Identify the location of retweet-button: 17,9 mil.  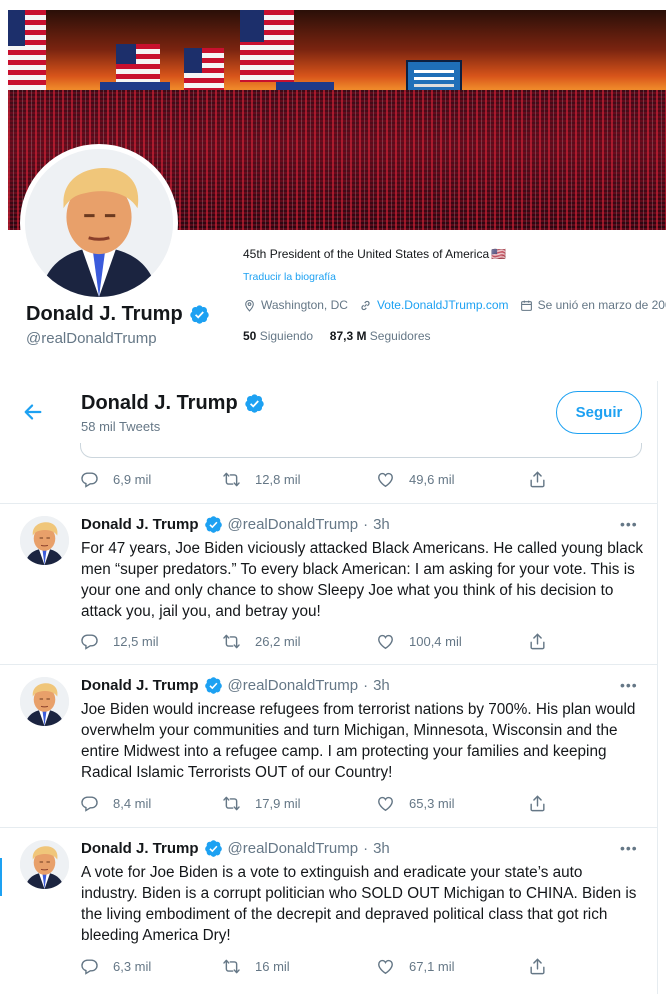
(261, 803).